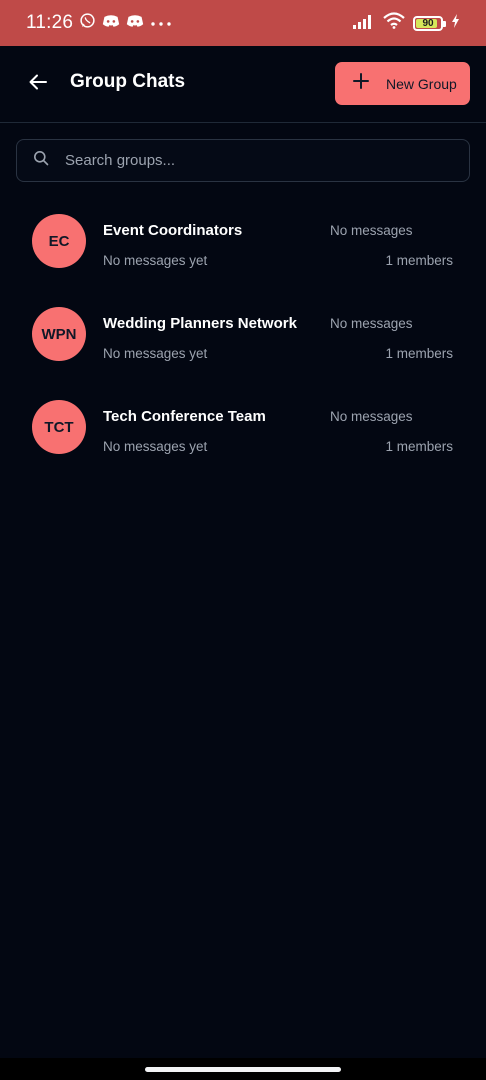  What do you see at coordinates (361, 83) in the screenshot?
I see `plus-icon` at bounding box center [361, 83].